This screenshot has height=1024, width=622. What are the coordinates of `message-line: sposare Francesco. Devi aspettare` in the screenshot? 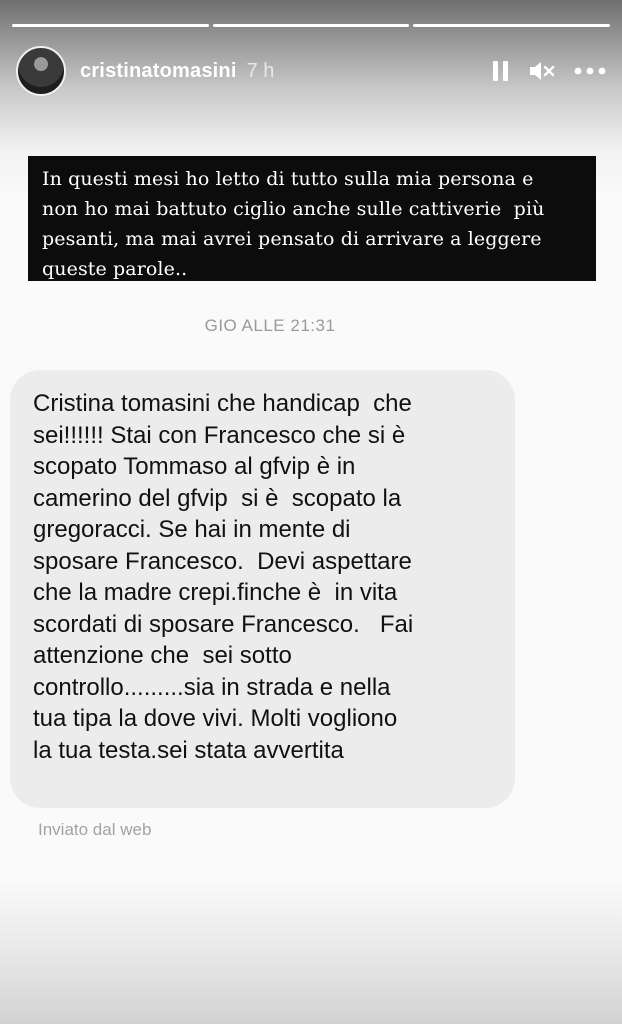 It's located at (222, 561).